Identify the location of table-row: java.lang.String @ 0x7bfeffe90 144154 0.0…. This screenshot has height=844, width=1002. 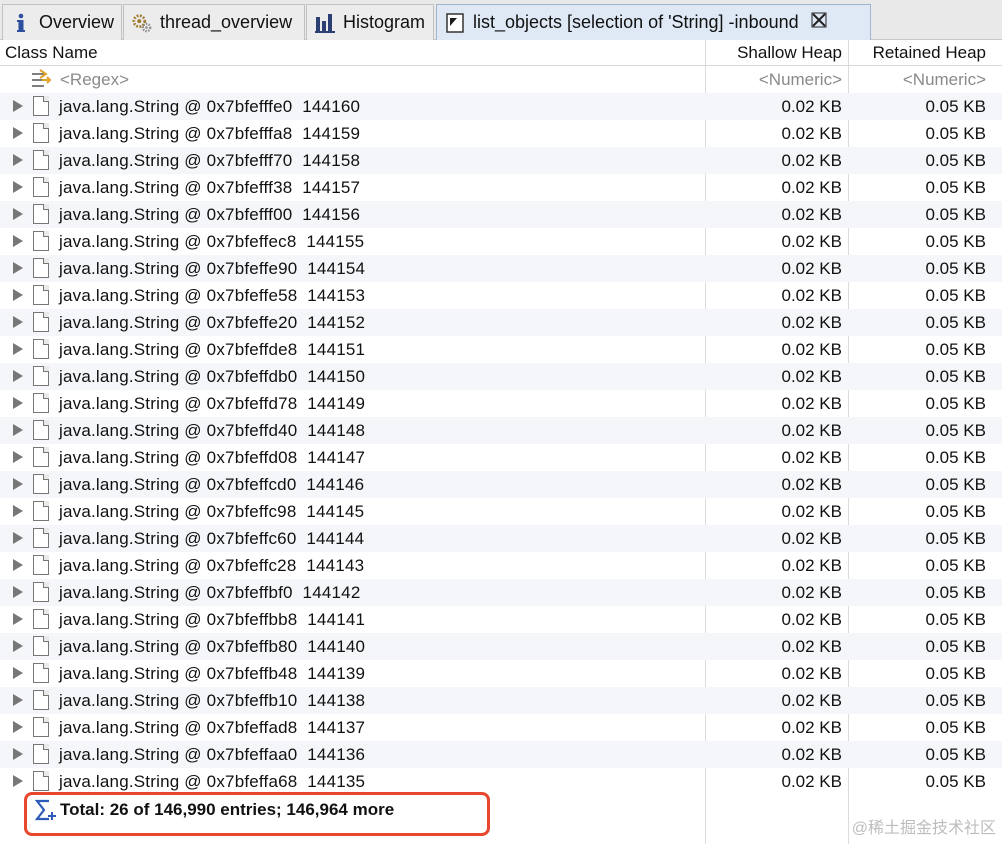
(501, 268).